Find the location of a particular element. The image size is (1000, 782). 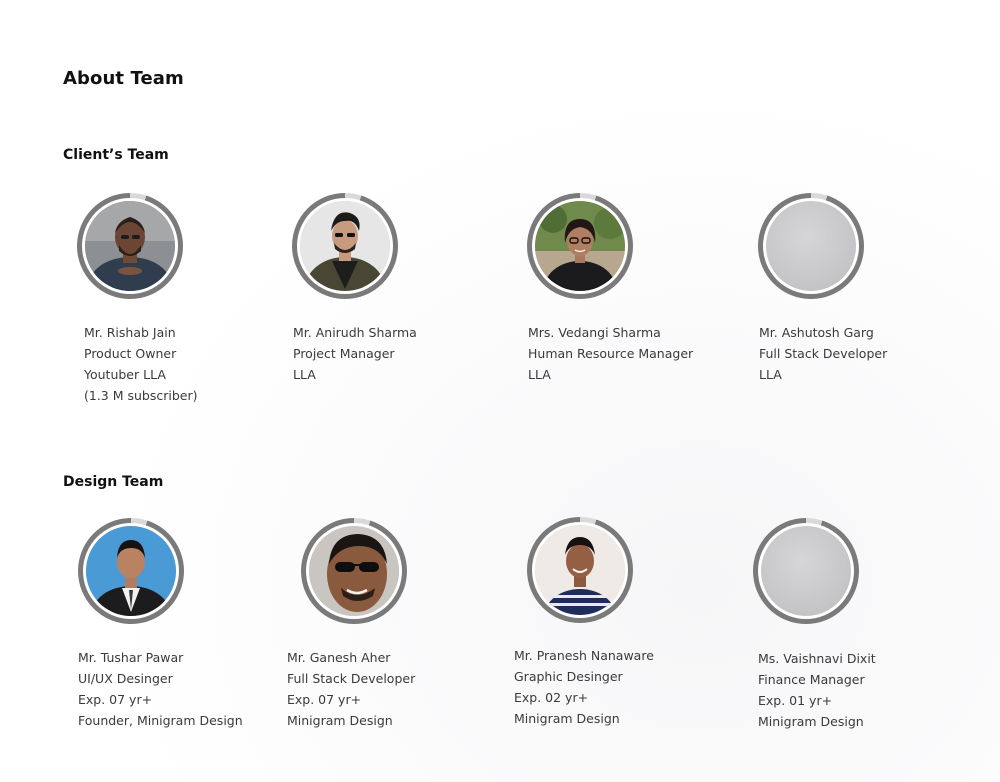

member-name: Mr. Ashutosh Garg is located at coordinates (816, 332).